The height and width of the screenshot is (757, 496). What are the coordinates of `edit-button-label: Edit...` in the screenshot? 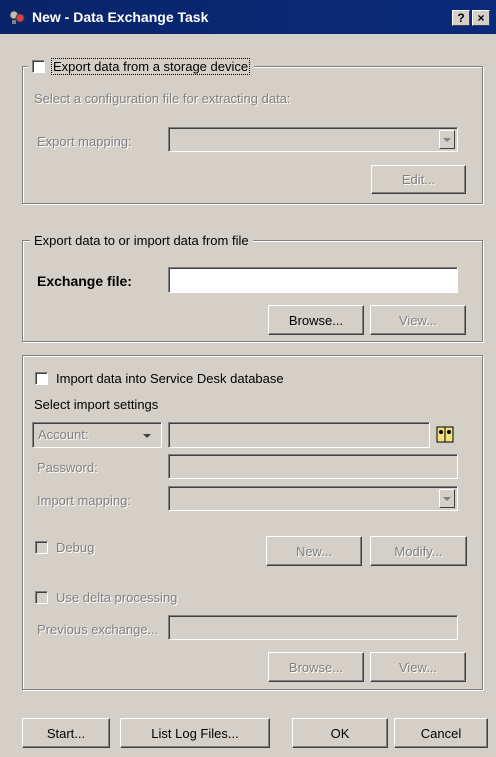 It's located at (418, 179).